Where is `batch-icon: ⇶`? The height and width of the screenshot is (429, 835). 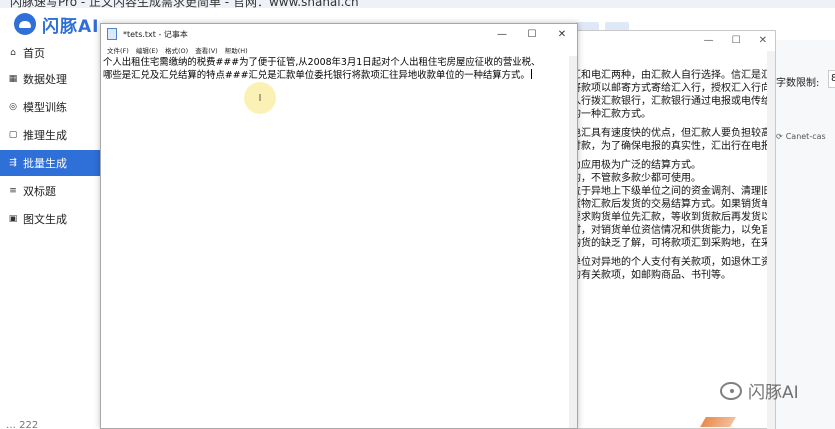
batch-icon: ⇶ is located at coordinates (13, 163).